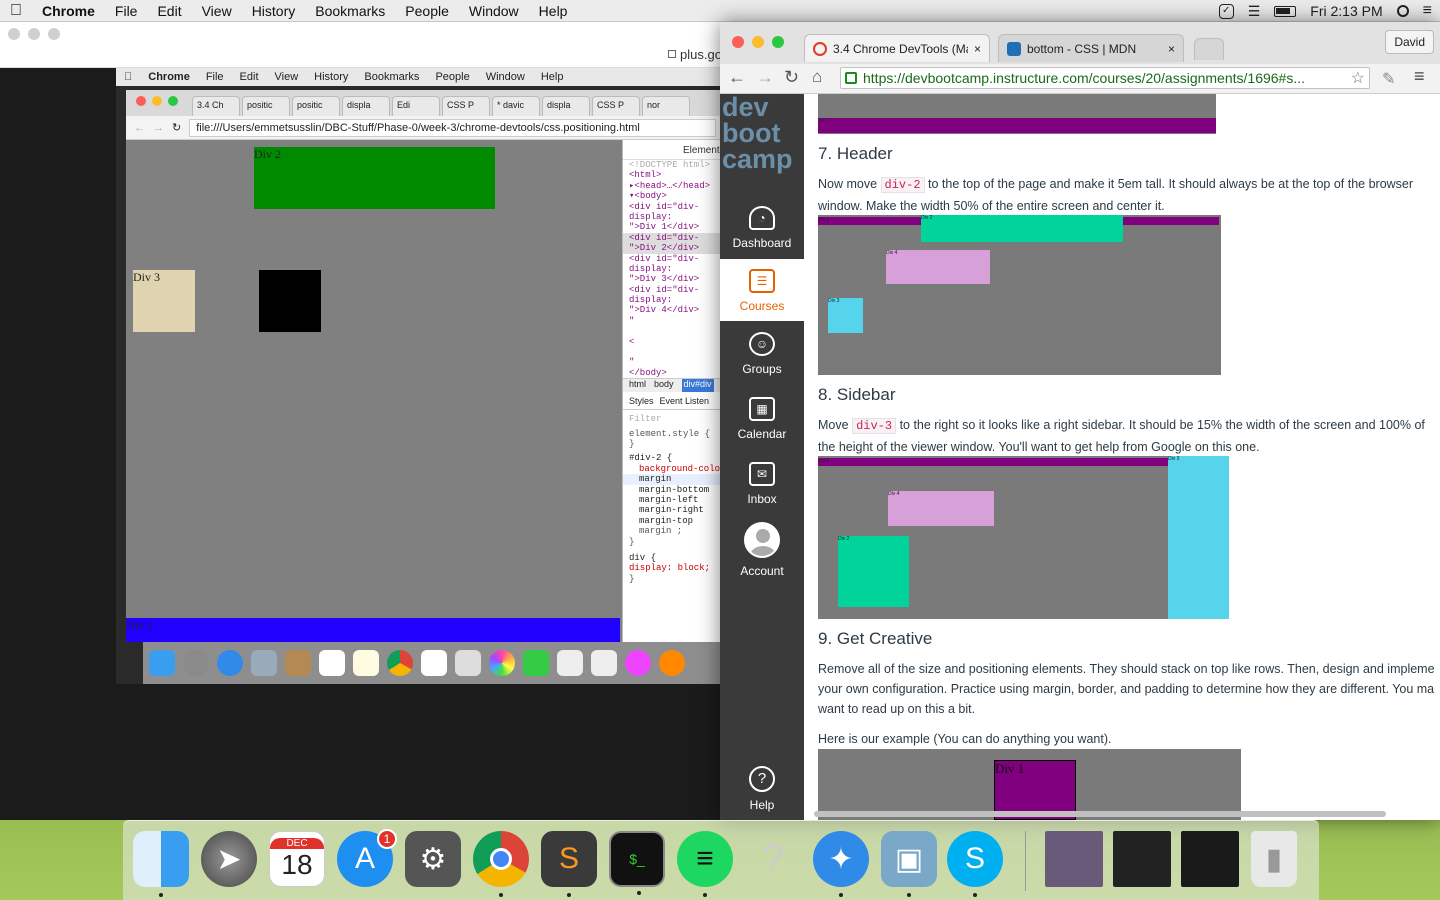 Image resolution: width=1440 pixels, height=900 pixels. I want to click on minimize-button-inactive, so click(34, 34).